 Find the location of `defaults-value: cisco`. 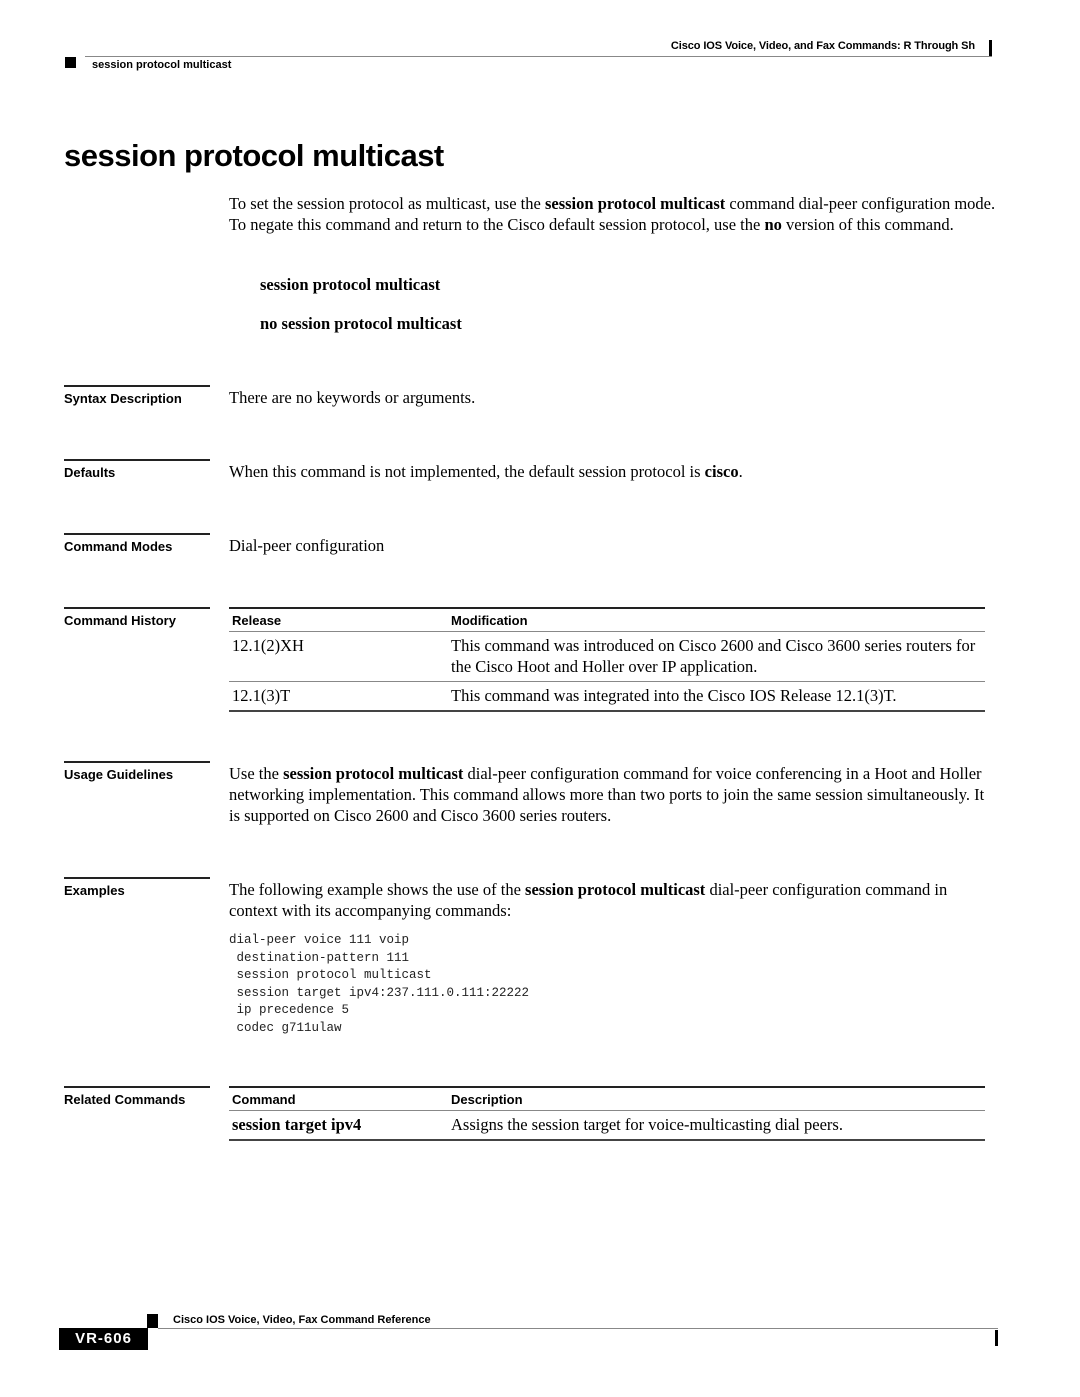

defaults-value: cisco is located at coordinates (721, 471).